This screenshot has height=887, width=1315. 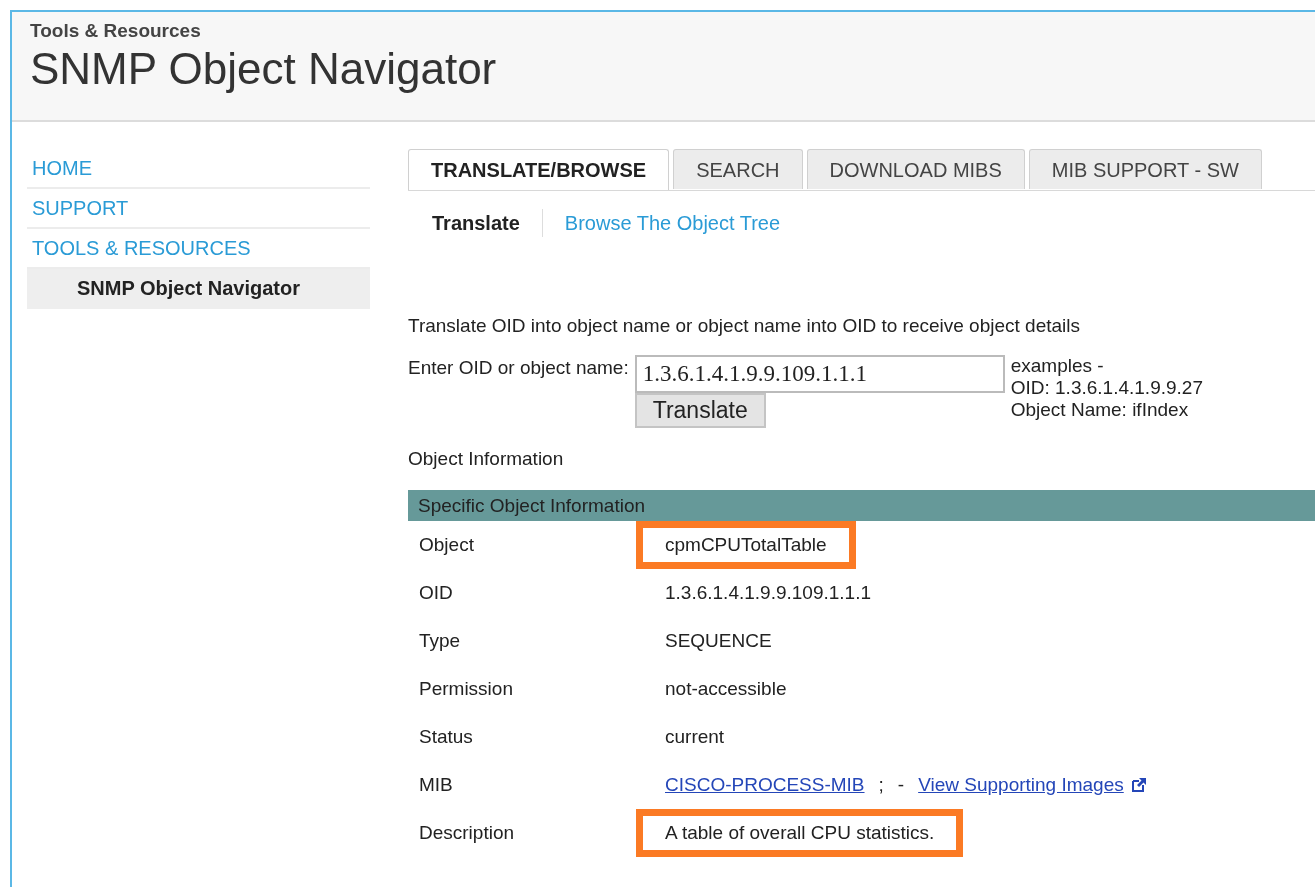 I want to click on section-label: Object Information, so click(x=486, y=459).